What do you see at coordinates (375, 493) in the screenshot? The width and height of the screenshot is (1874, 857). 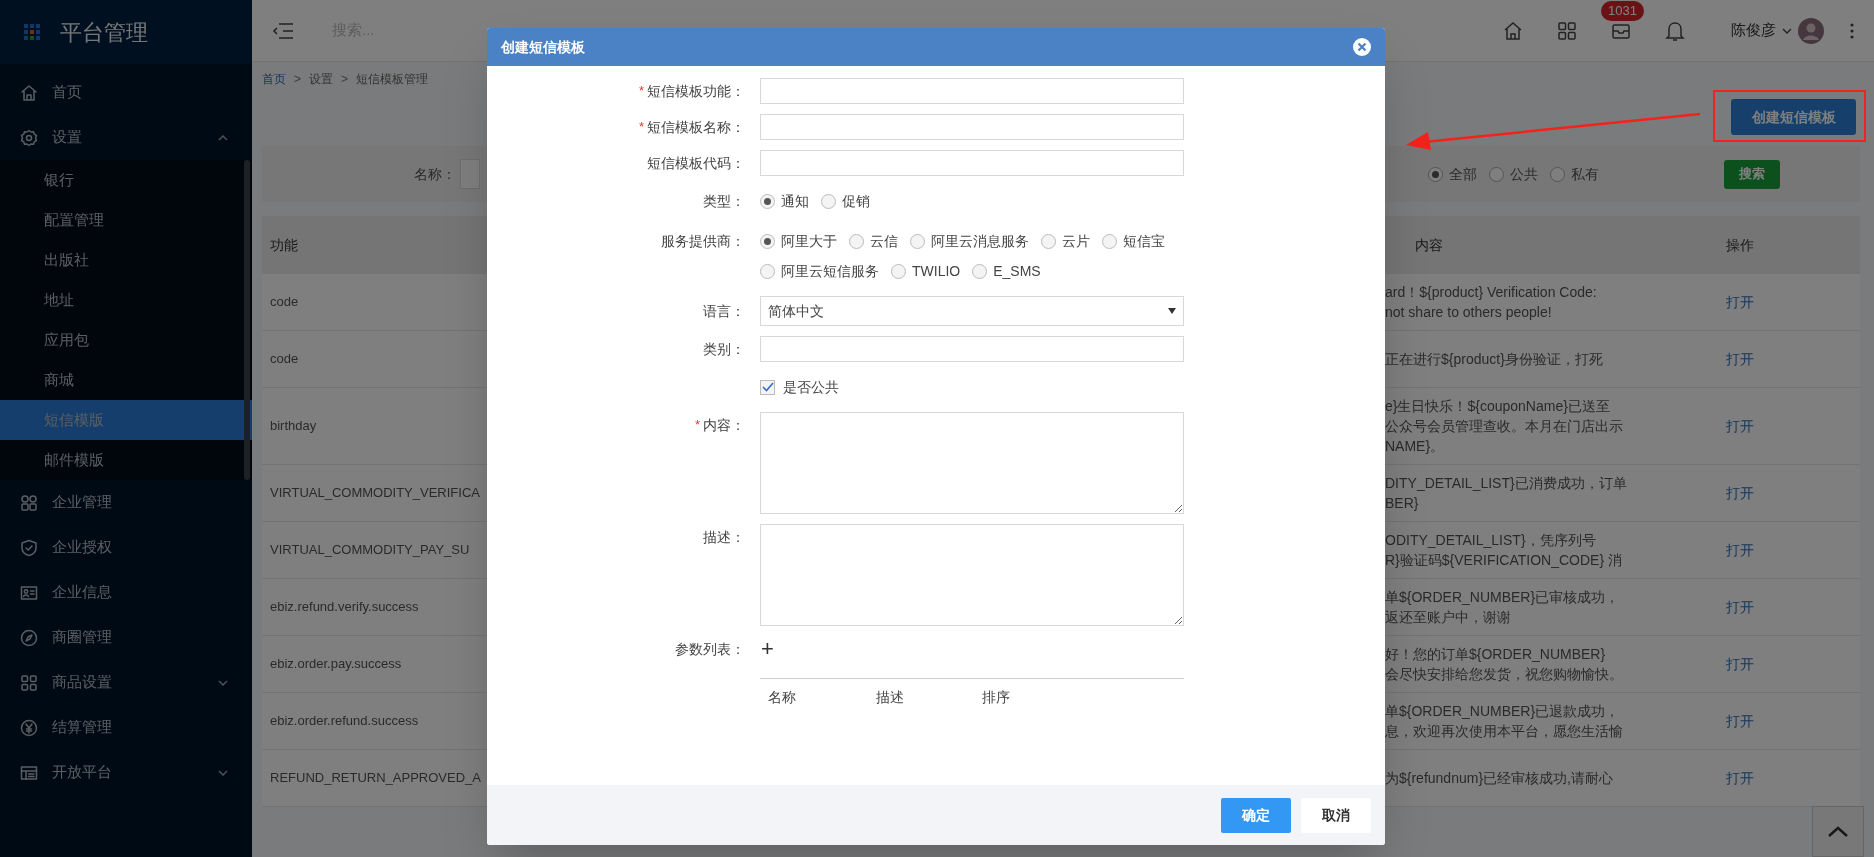 I see `table-cell-text: VIRTUAL_COMMODITY_VERIFICA` at bounding box center [375, 493].